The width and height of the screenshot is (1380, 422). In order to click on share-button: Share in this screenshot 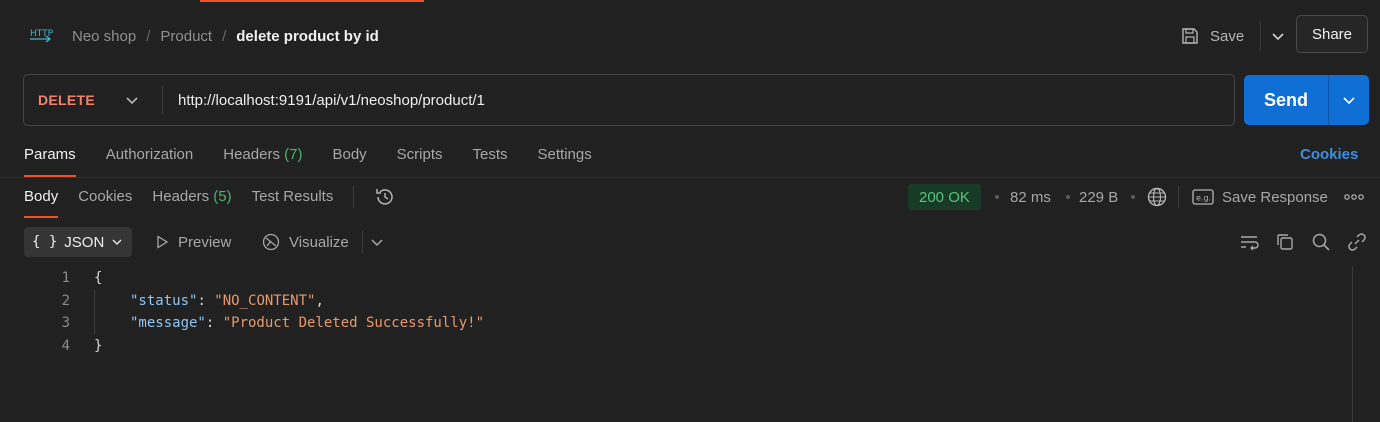, I will do `click(1332, 34)`.